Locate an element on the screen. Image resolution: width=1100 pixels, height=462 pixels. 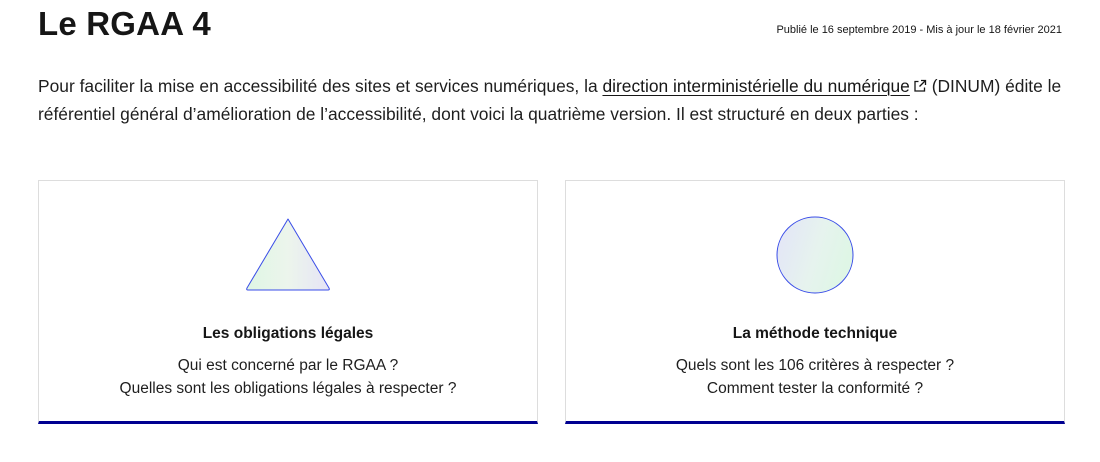
triangle-icon is located at coordinates (288, 254).